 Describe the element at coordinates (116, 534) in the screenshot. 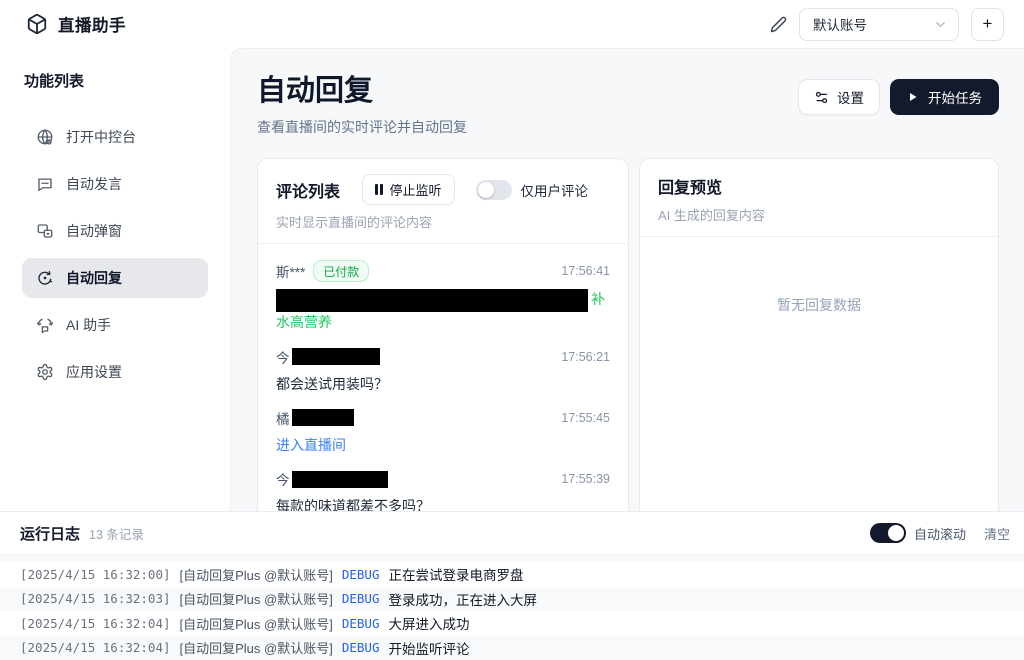

I see `run-log-count: 13 条记录` at that location.